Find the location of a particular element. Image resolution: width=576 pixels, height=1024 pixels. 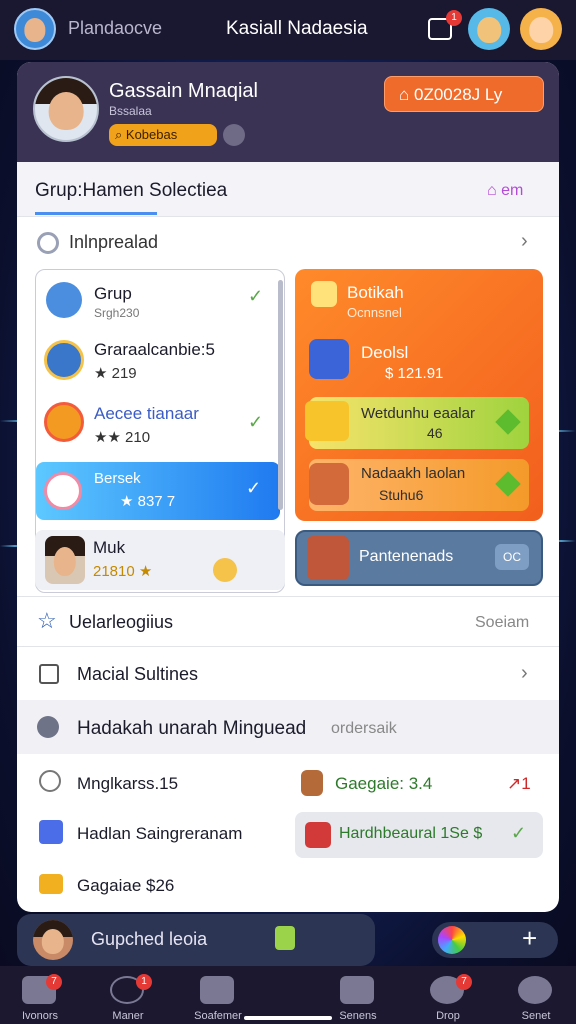

profile-avatar is located at coordinates (35, 29).